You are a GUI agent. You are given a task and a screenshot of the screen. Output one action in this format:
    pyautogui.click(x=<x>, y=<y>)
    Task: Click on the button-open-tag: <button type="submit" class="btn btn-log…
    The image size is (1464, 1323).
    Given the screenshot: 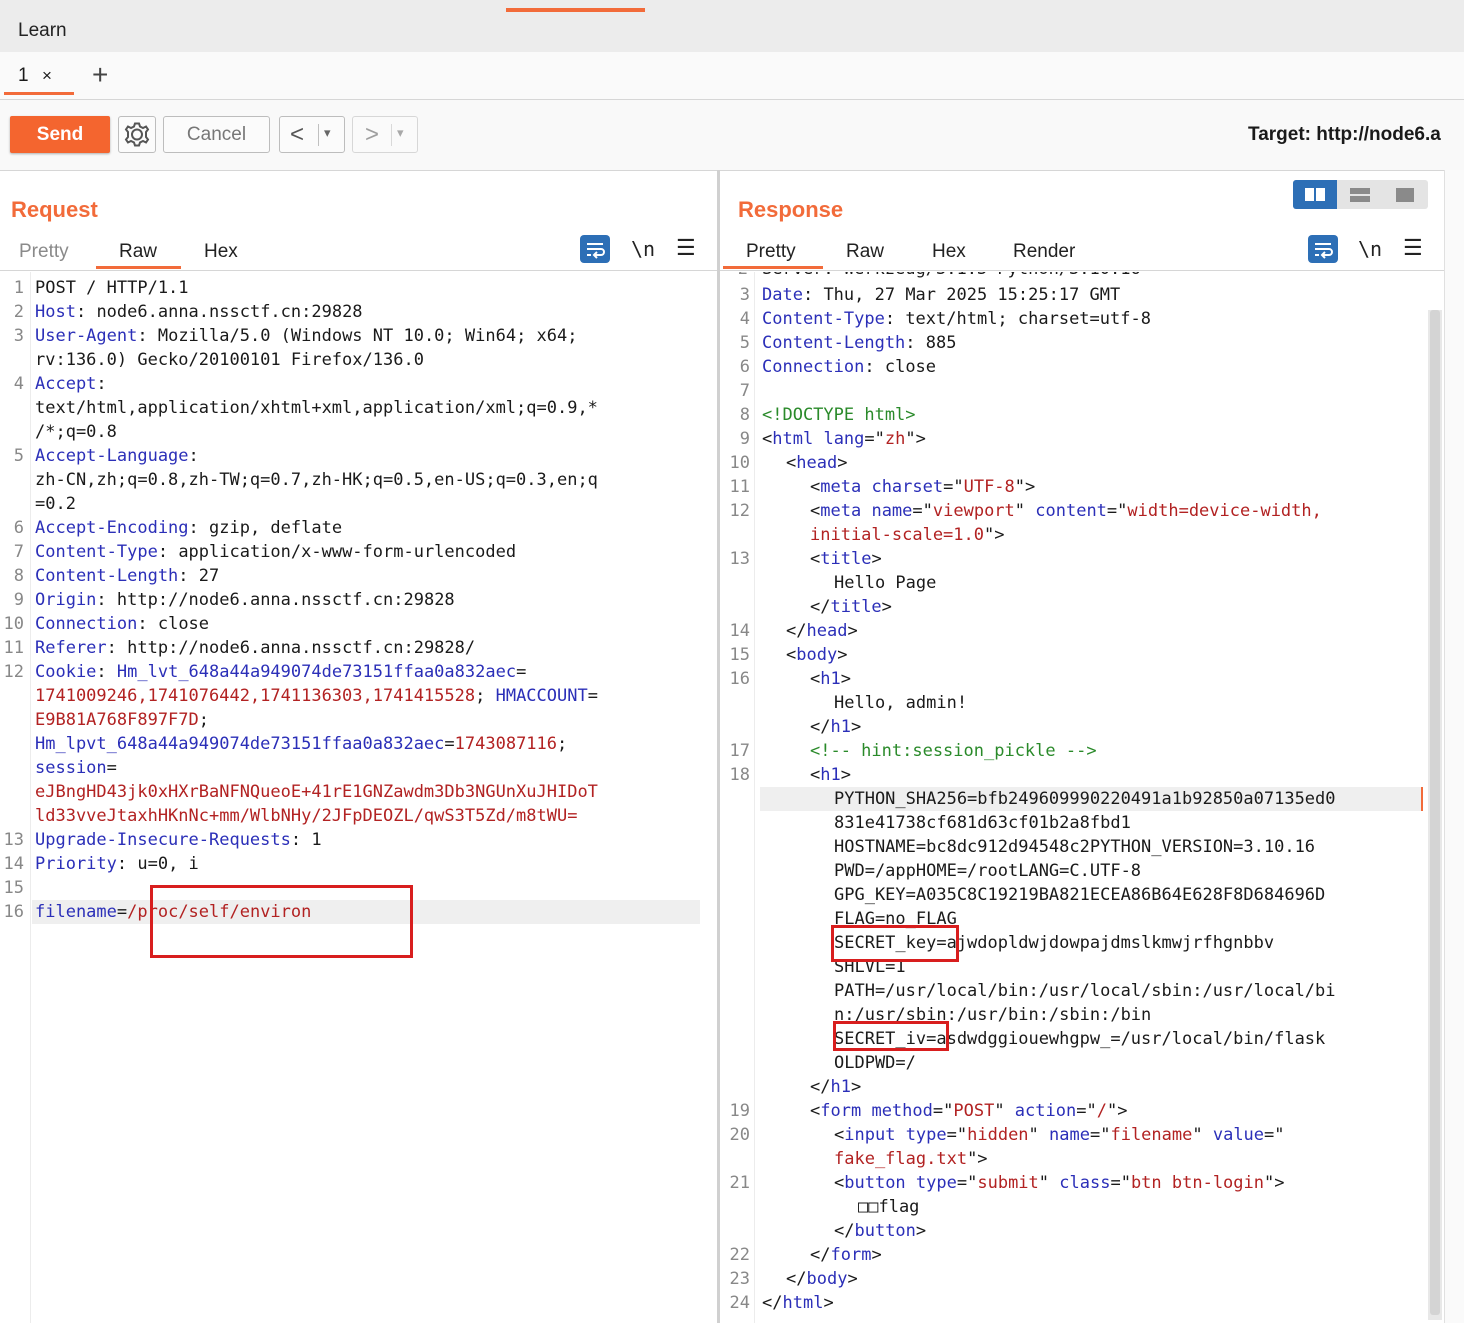 What is the action you would take?
    pyautogui.click(x=1059, y=1183)
    